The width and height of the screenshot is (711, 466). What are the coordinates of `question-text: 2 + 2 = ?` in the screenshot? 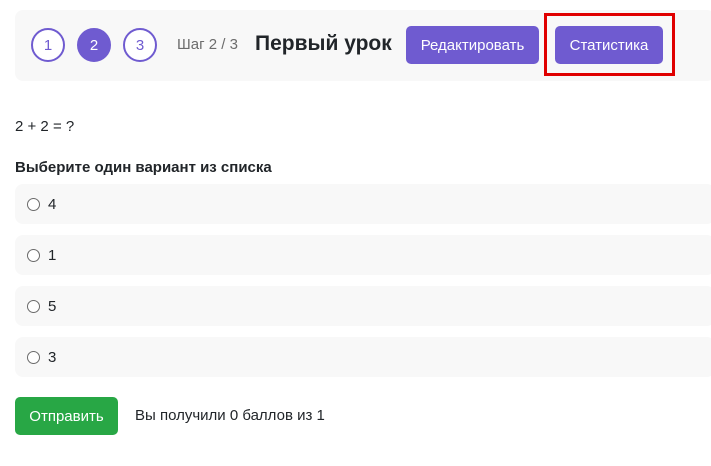 It's located at (45, 126).